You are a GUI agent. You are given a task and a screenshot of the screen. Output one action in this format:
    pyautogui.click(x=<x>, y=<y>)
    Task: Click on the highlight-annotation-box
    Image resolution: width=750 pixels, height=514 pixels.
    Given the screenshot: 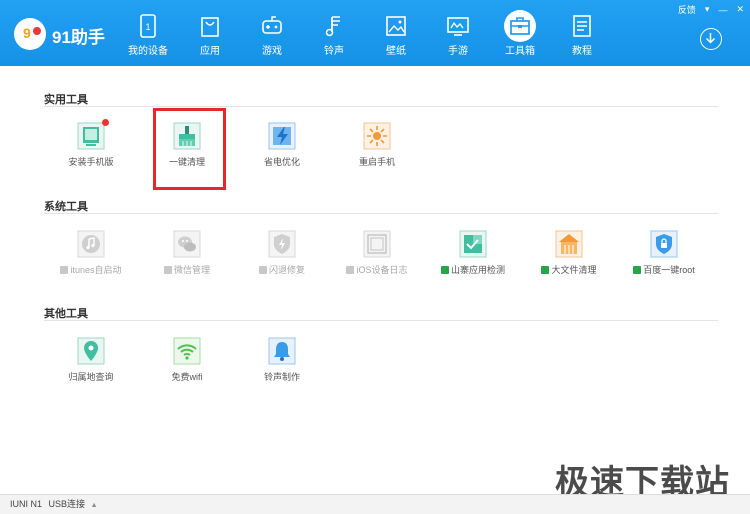 What is the action you would take?
    pyautogui.click(x=189, y=149)
    